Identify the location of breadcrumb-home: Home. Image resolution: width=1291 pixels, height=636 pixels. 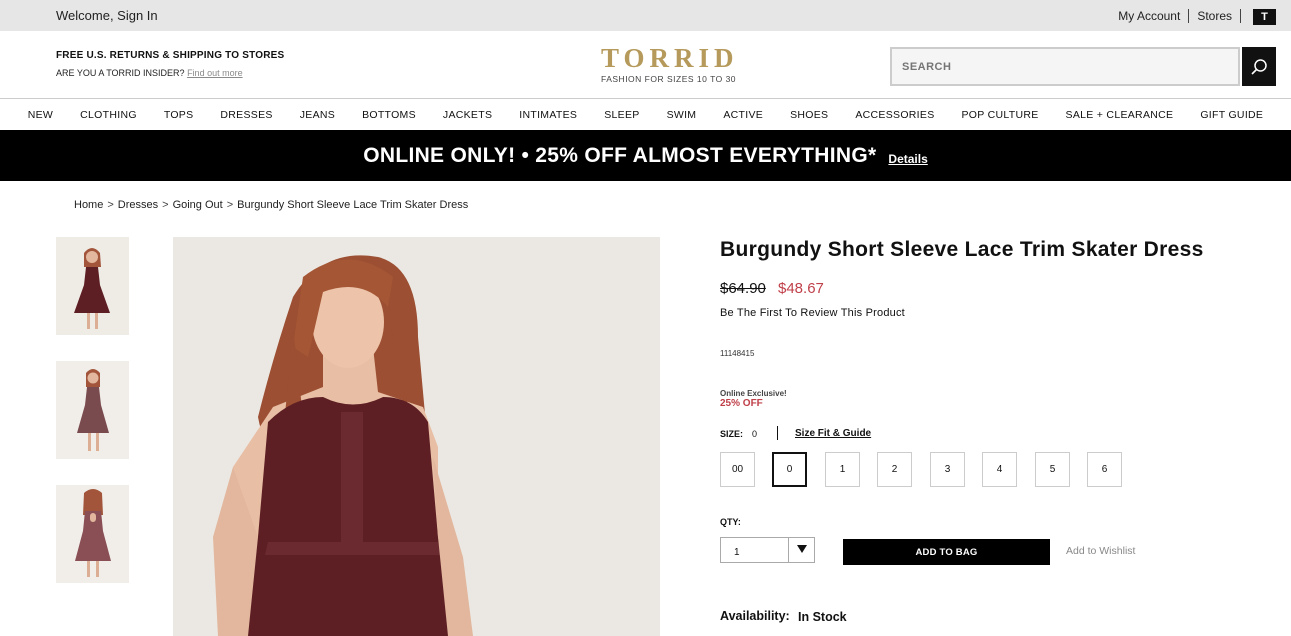
(88, 205).